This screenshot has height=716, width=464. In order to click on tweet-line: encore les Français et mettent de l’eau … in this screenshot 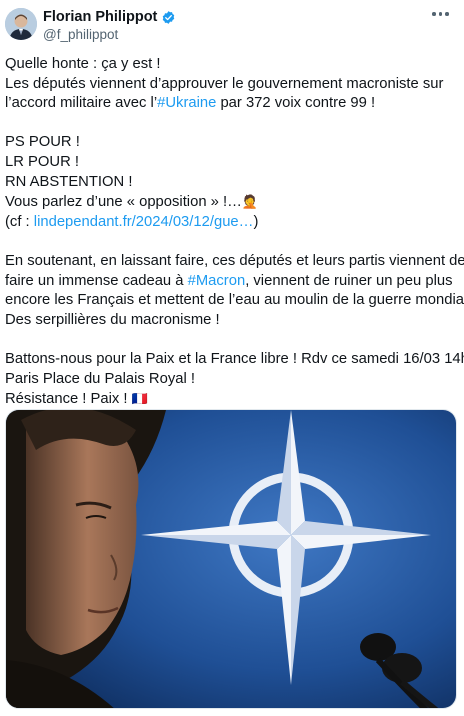, I will do `click(234, 300)`.